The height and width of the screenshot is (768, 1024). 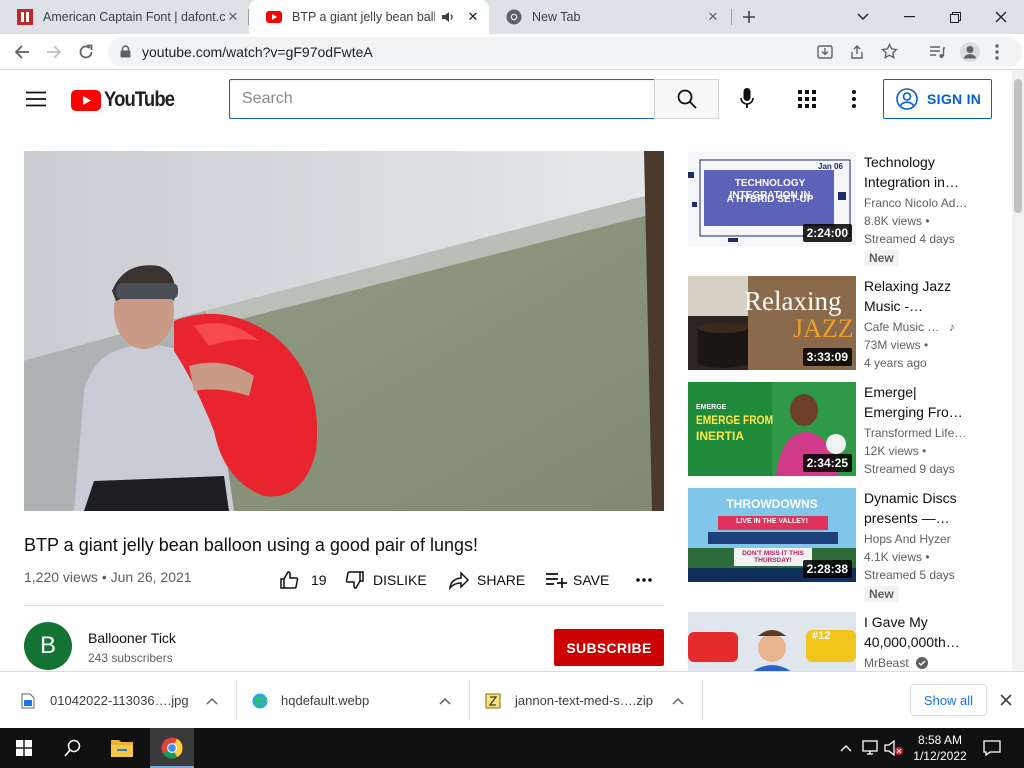 I want to click on download-filename: jannon-text-med-s….zip, so click(x=584, y=700).